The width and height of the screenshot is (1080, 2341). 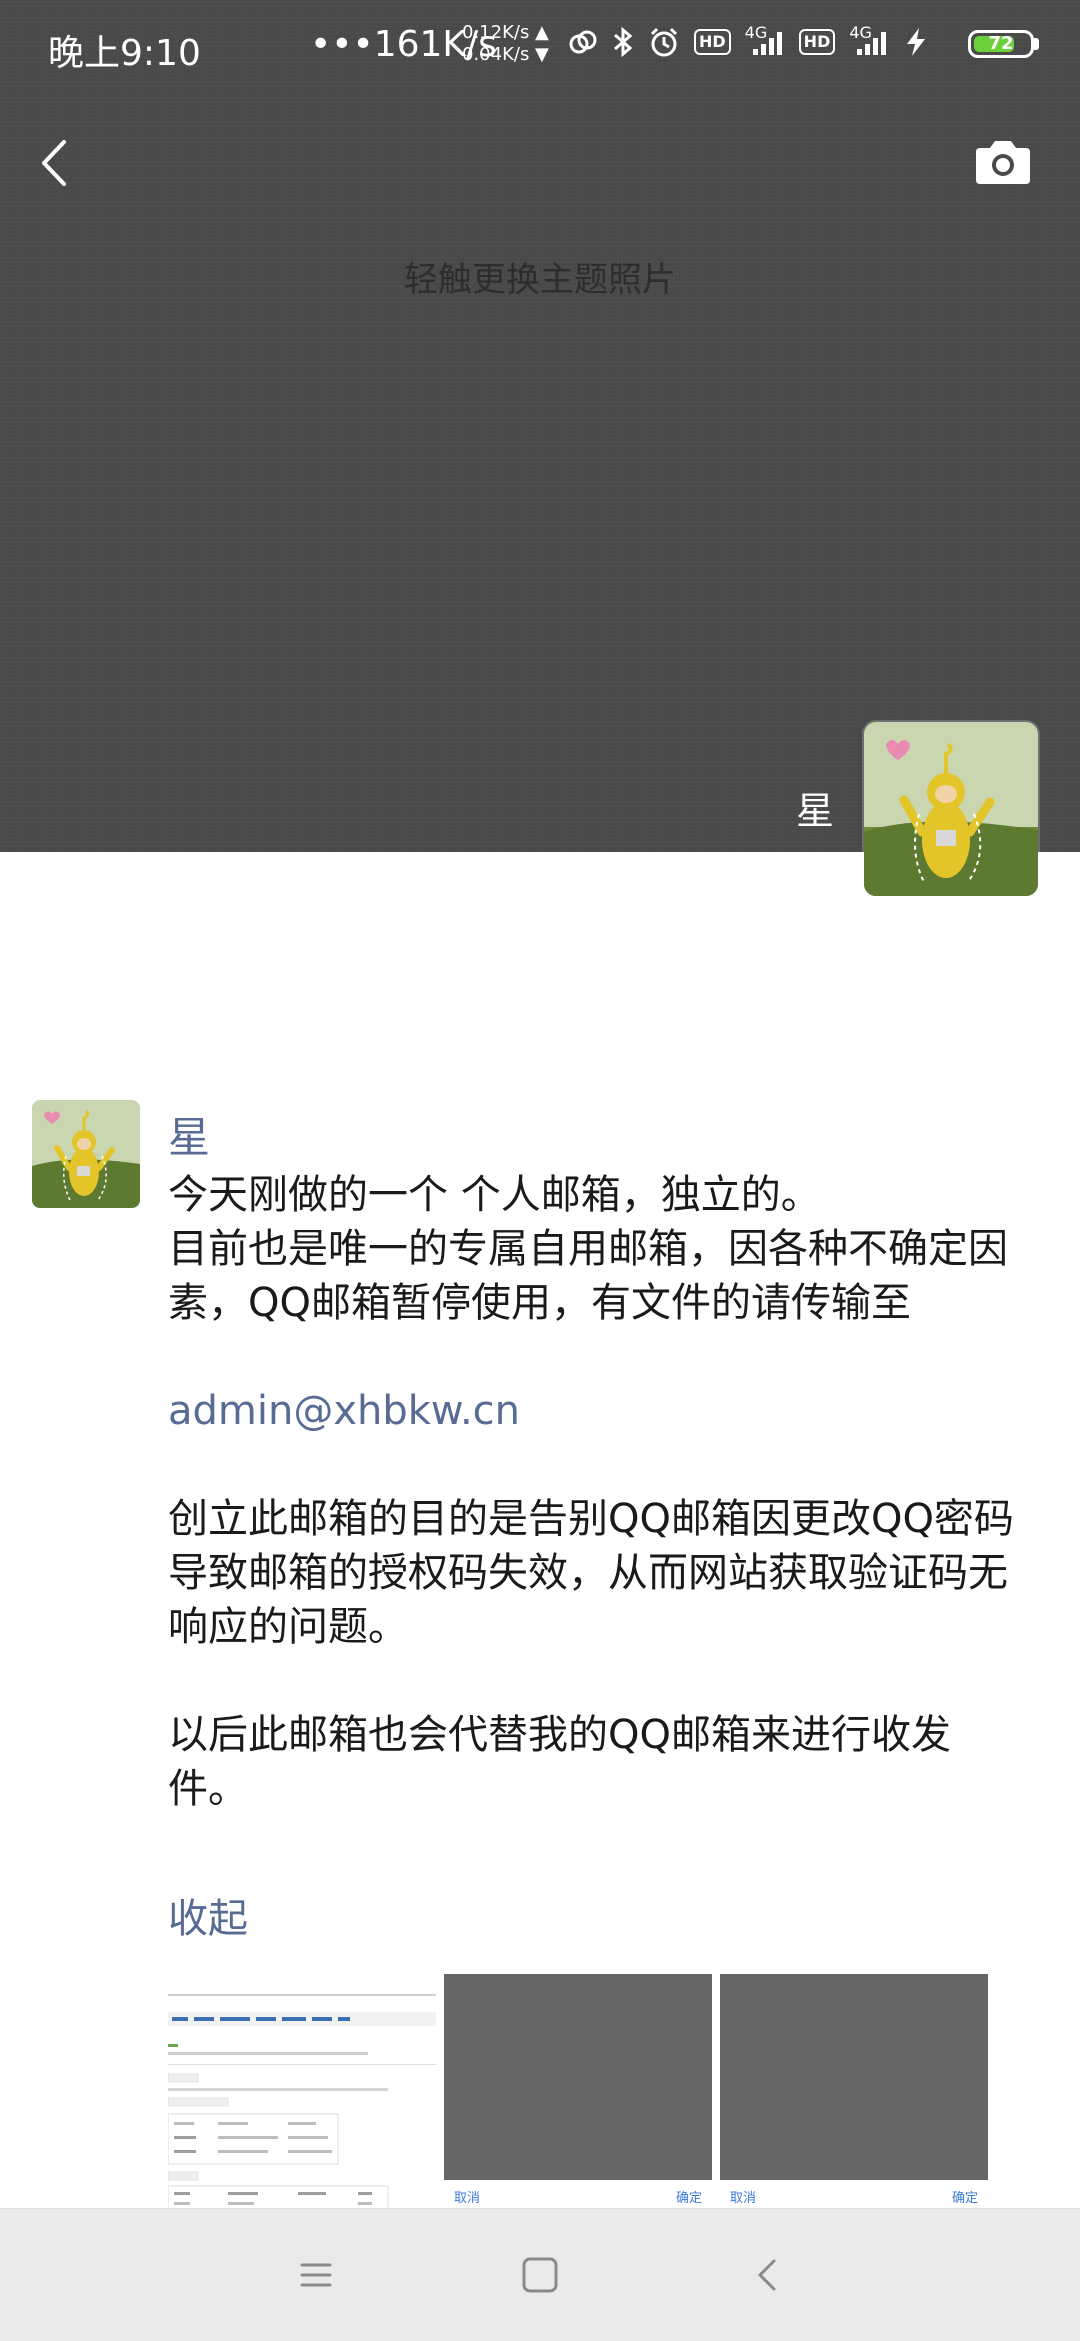 I want to click on change-cover-hint: 轻触更换主题照片, so click(x=540, y=276).